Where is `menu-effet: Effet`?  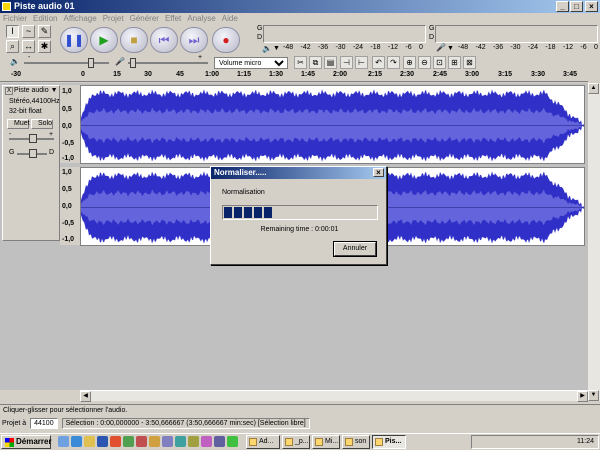 menu-effet: Effet is located at coordinates (173, 18).